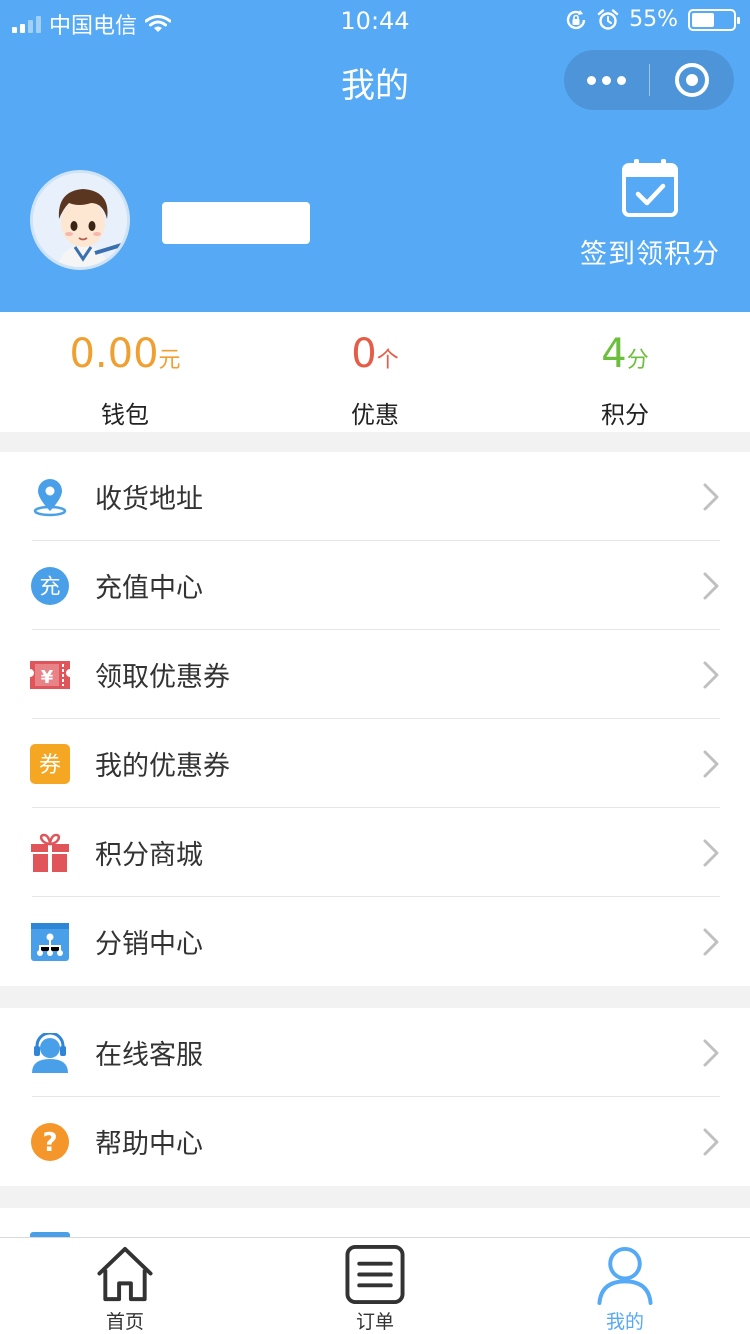 The height and width of the screenshot is (1334, 750). I want to click on help-icon: ?, so click(50, 1142).